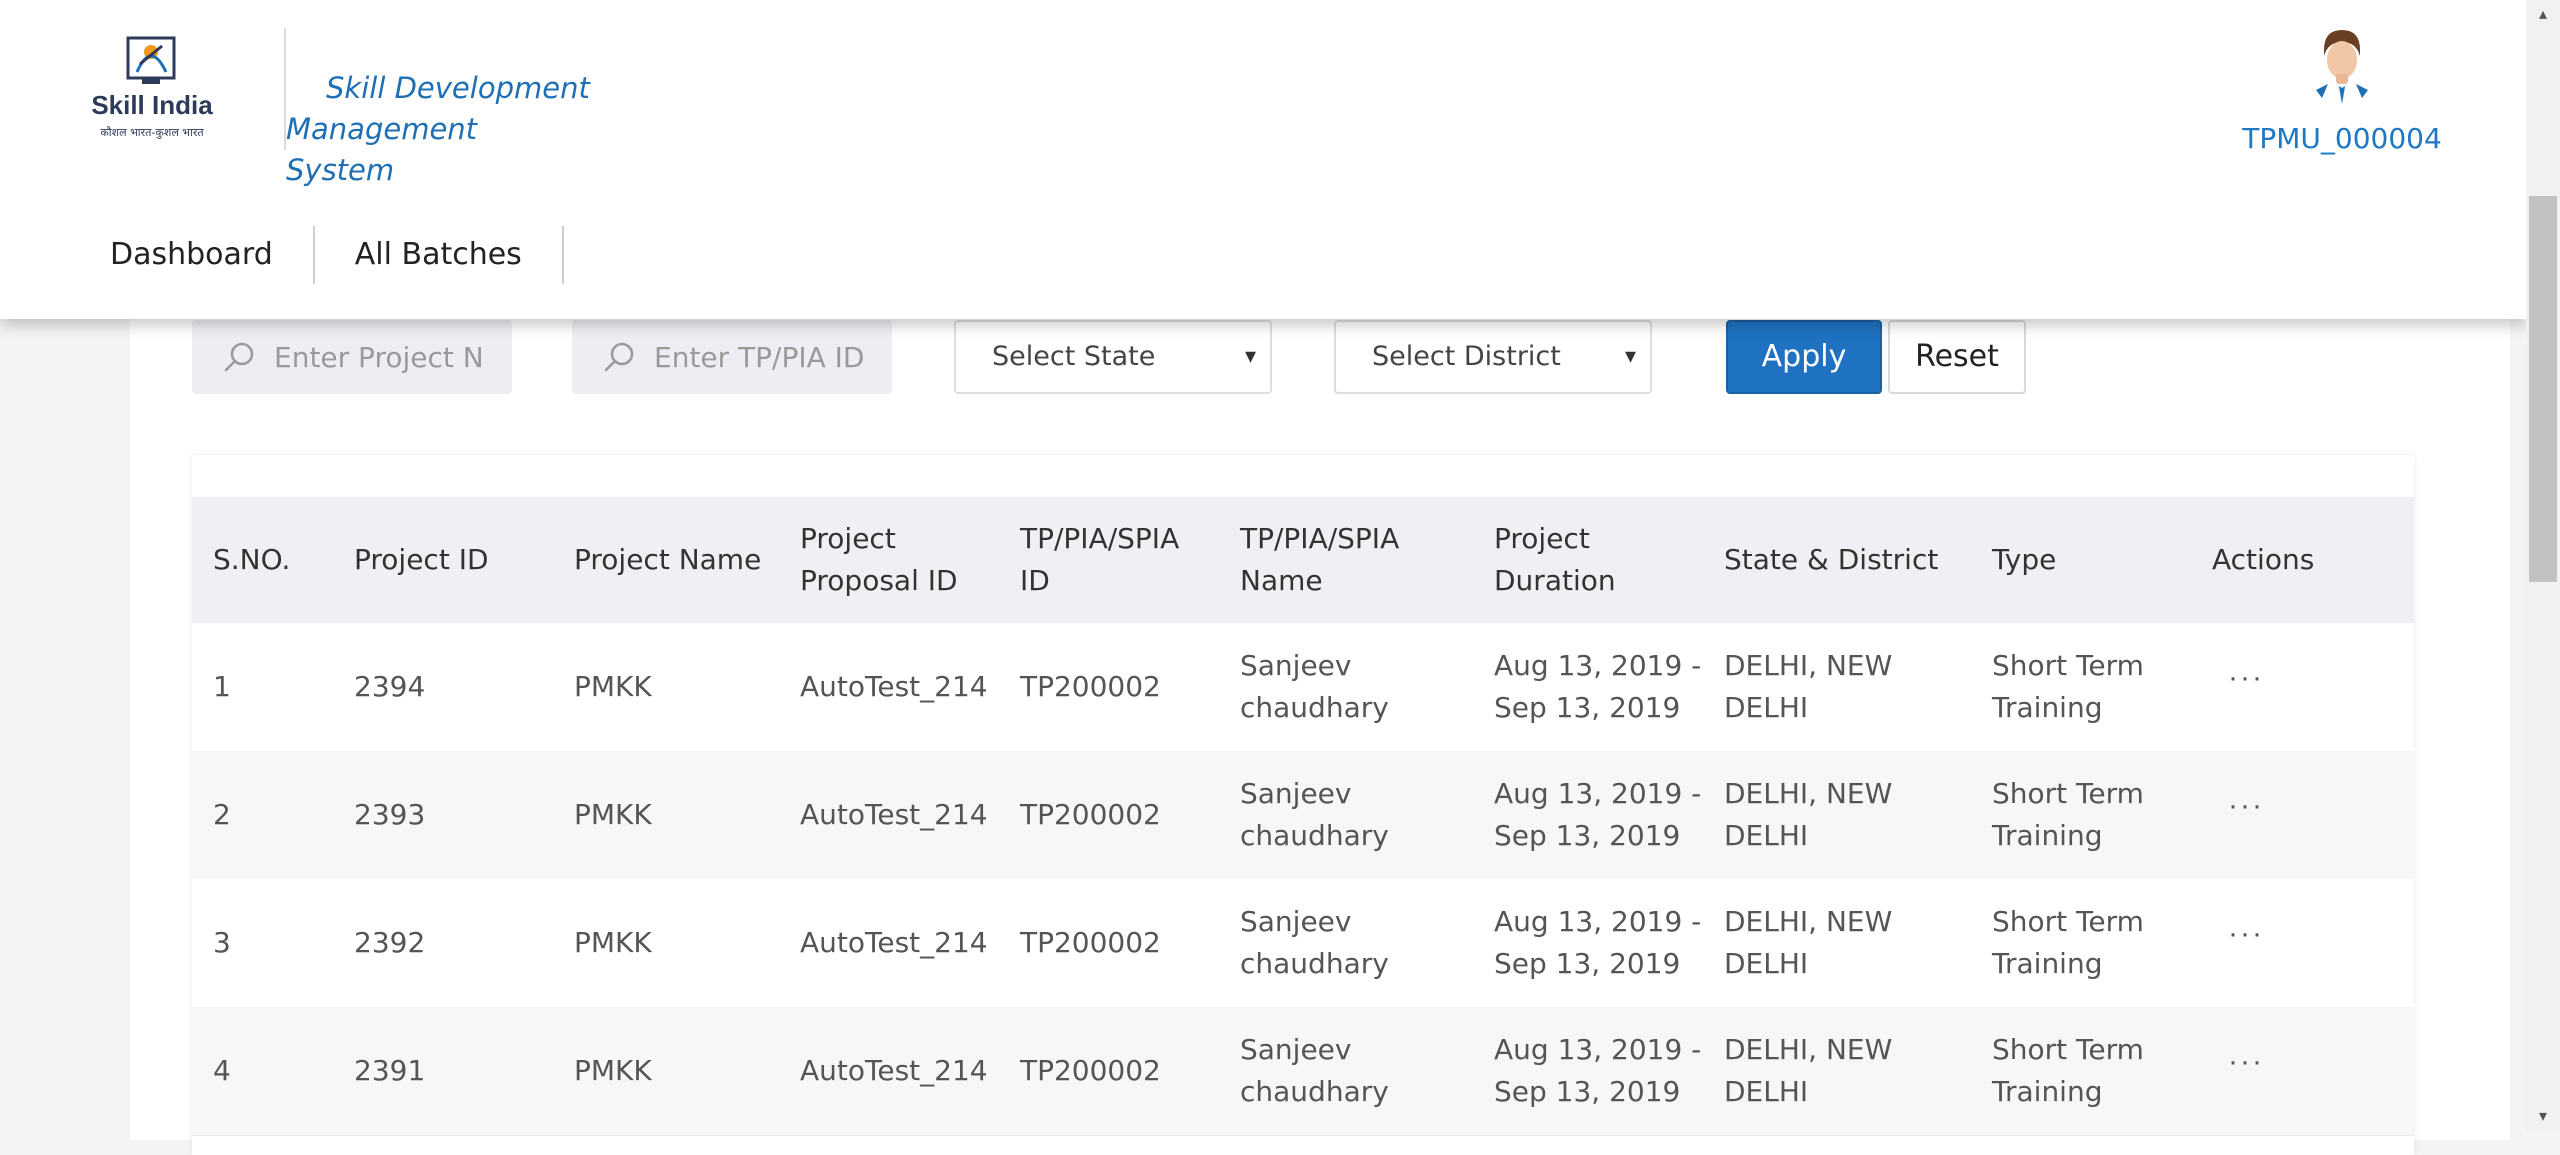 This screenshot has width=2560, height=1155. What do you see at coordinates (1319, 560) in the screenshot?
I see `header-tp-name: TP/PIA/SPIA Name` at bounding box center [1319, 560].